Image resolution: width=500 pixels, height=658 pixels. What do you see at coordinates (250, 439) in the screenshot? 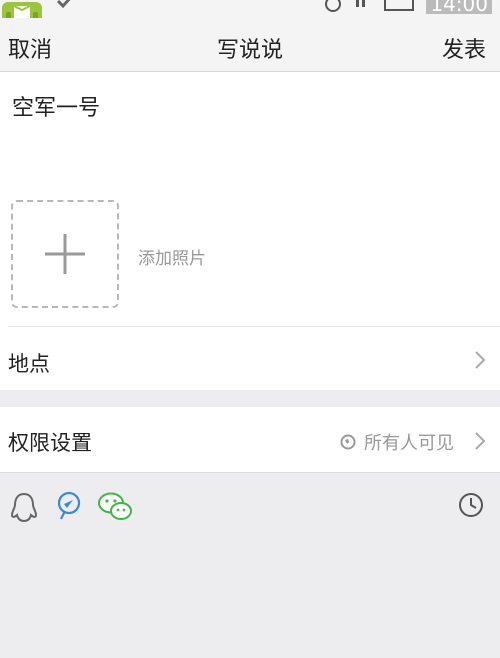
I see `permission-row: 权限设置 所有人可见` at bounding box center [250, 439].